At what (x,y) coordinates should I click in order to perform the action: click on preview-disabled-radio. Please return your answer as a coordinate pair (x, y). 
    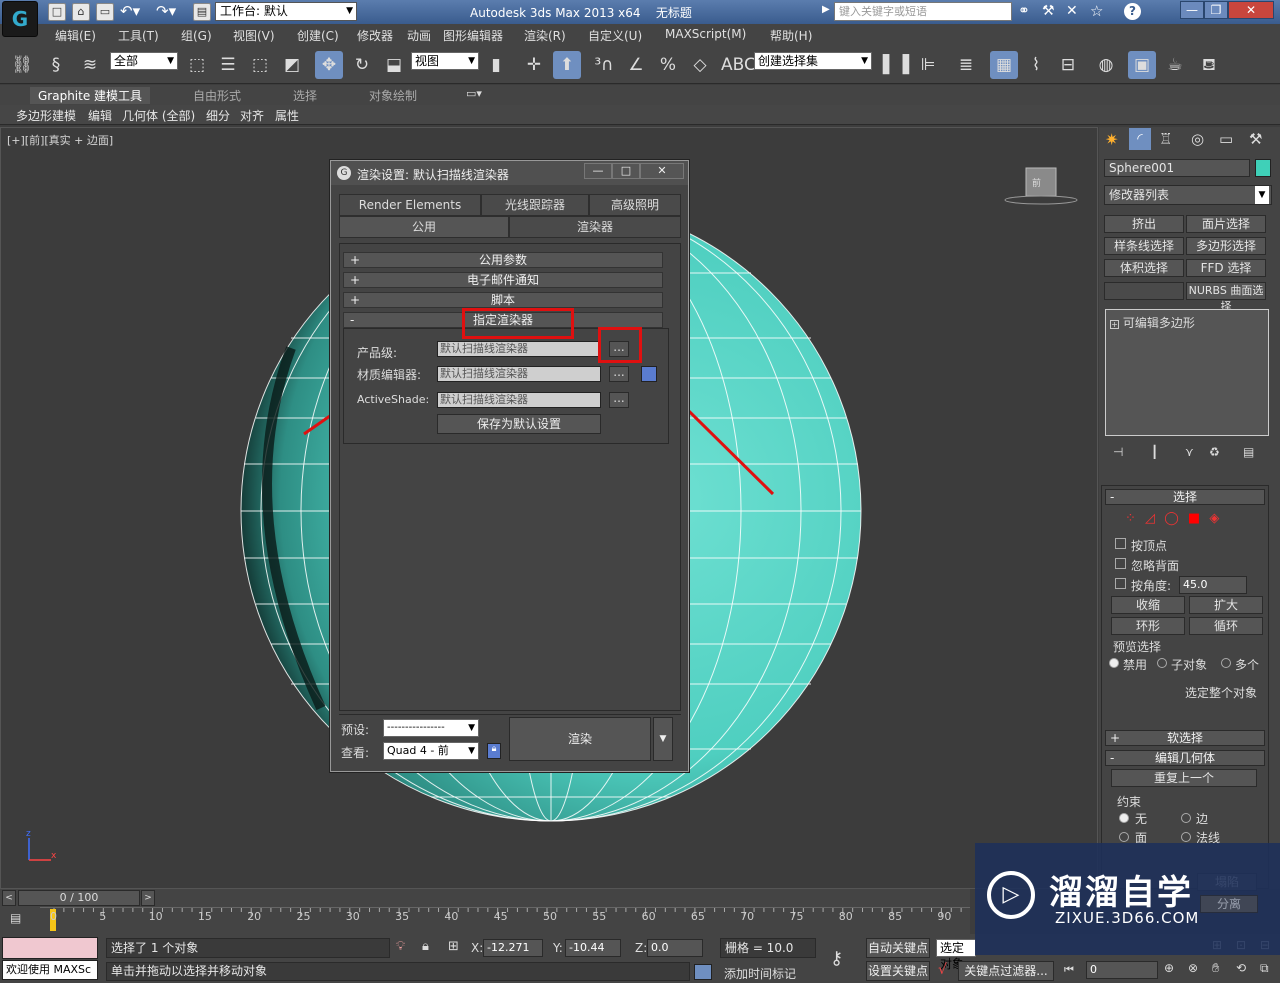
    Looking at the image, I should click on (1114, 663).